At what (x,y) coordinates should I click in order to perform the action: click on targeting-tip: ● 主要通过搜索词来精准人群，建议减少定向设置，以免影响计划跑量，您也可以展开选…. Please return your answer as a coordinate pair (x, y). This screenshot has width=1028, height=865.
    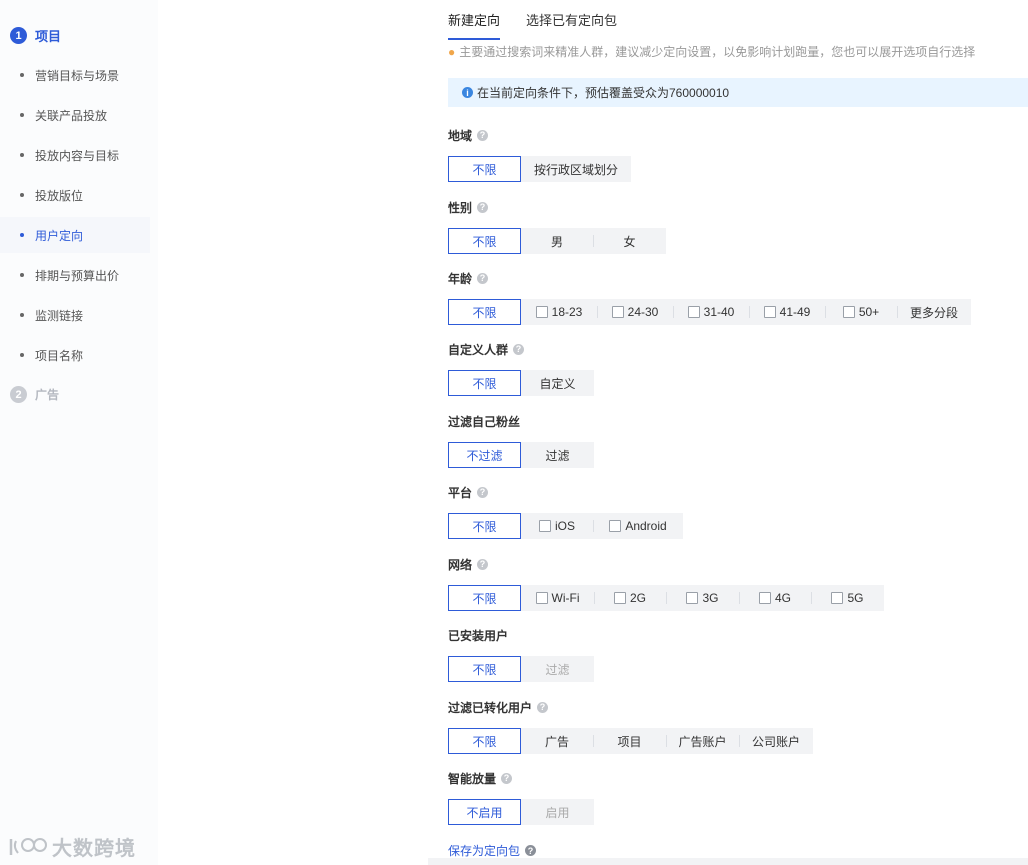
    Looking at the image, I should click on (711, 51).